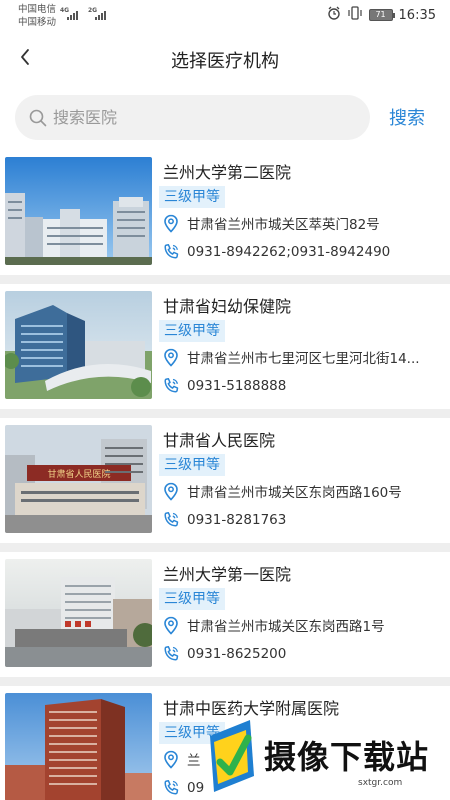 The width and height of the screenshot is (450, 800). Describe the element at coordinates (334, 15) in the screenshot. I see `alarm-icon` at that location.